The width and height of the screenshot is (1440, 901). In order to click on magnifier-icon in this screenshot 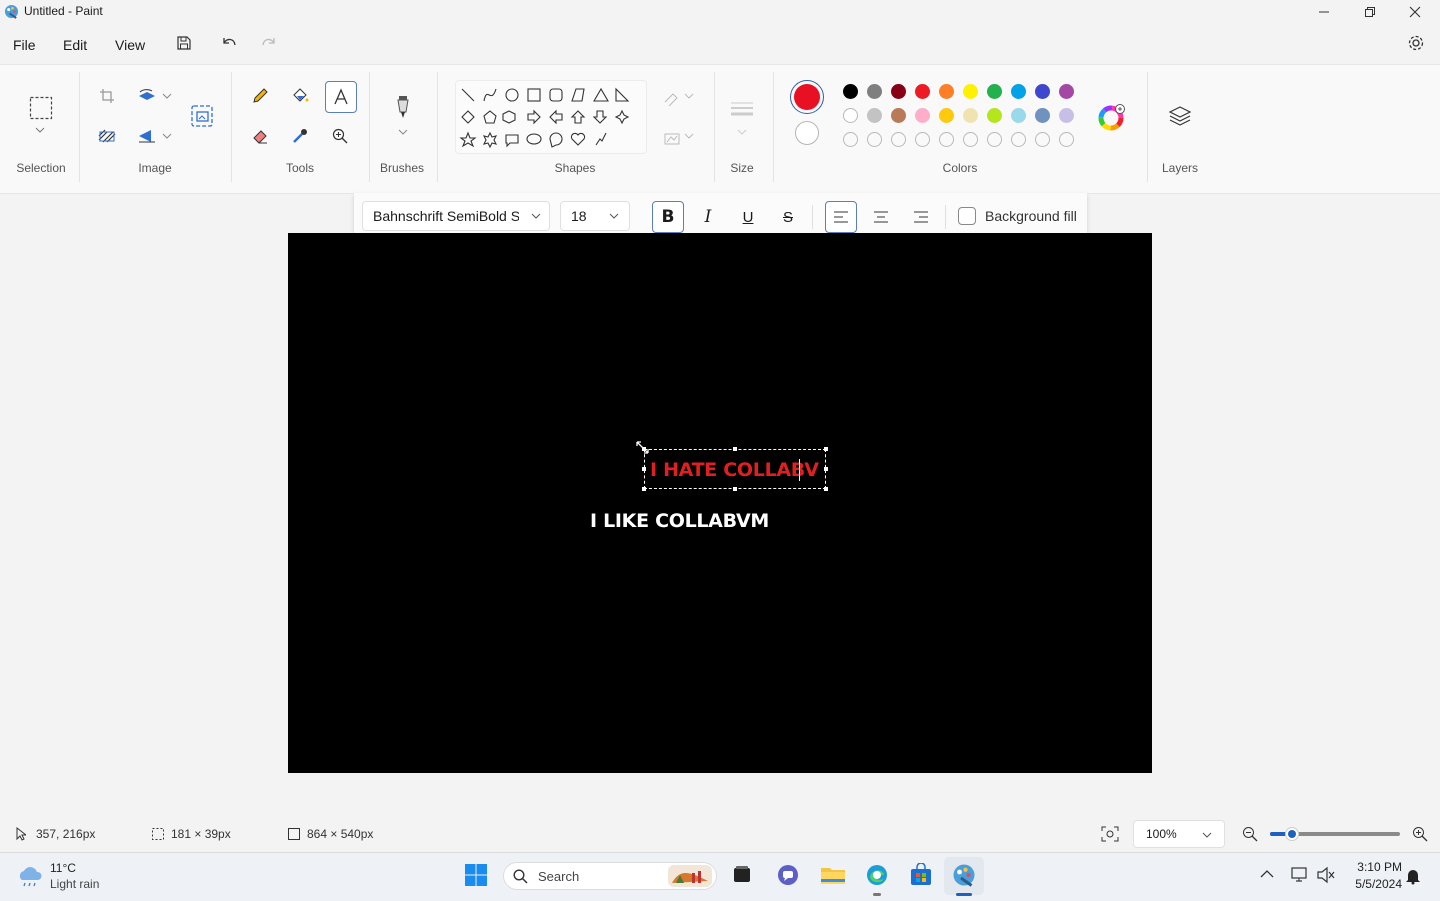, I will do `click(340, 136)`.